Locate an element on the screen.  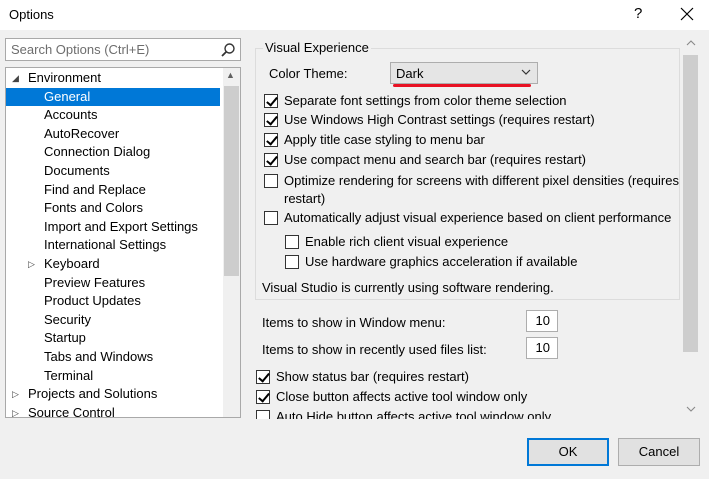
tree-item-preview-features: Preview Features is located at coordinates (113, 283).